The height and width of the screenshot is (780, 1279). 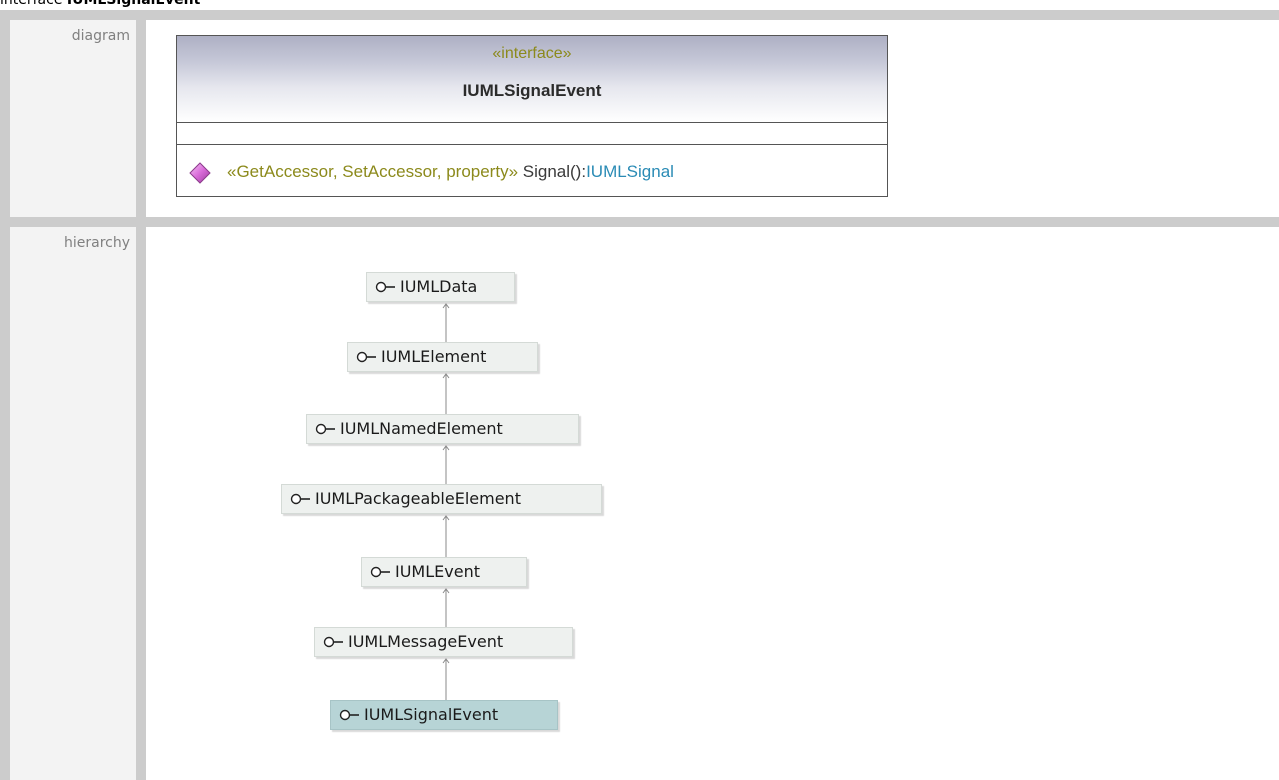 I want to click on uml-interface-header: «interface» IUMLSignalEvent, so click(x=532, y=79).